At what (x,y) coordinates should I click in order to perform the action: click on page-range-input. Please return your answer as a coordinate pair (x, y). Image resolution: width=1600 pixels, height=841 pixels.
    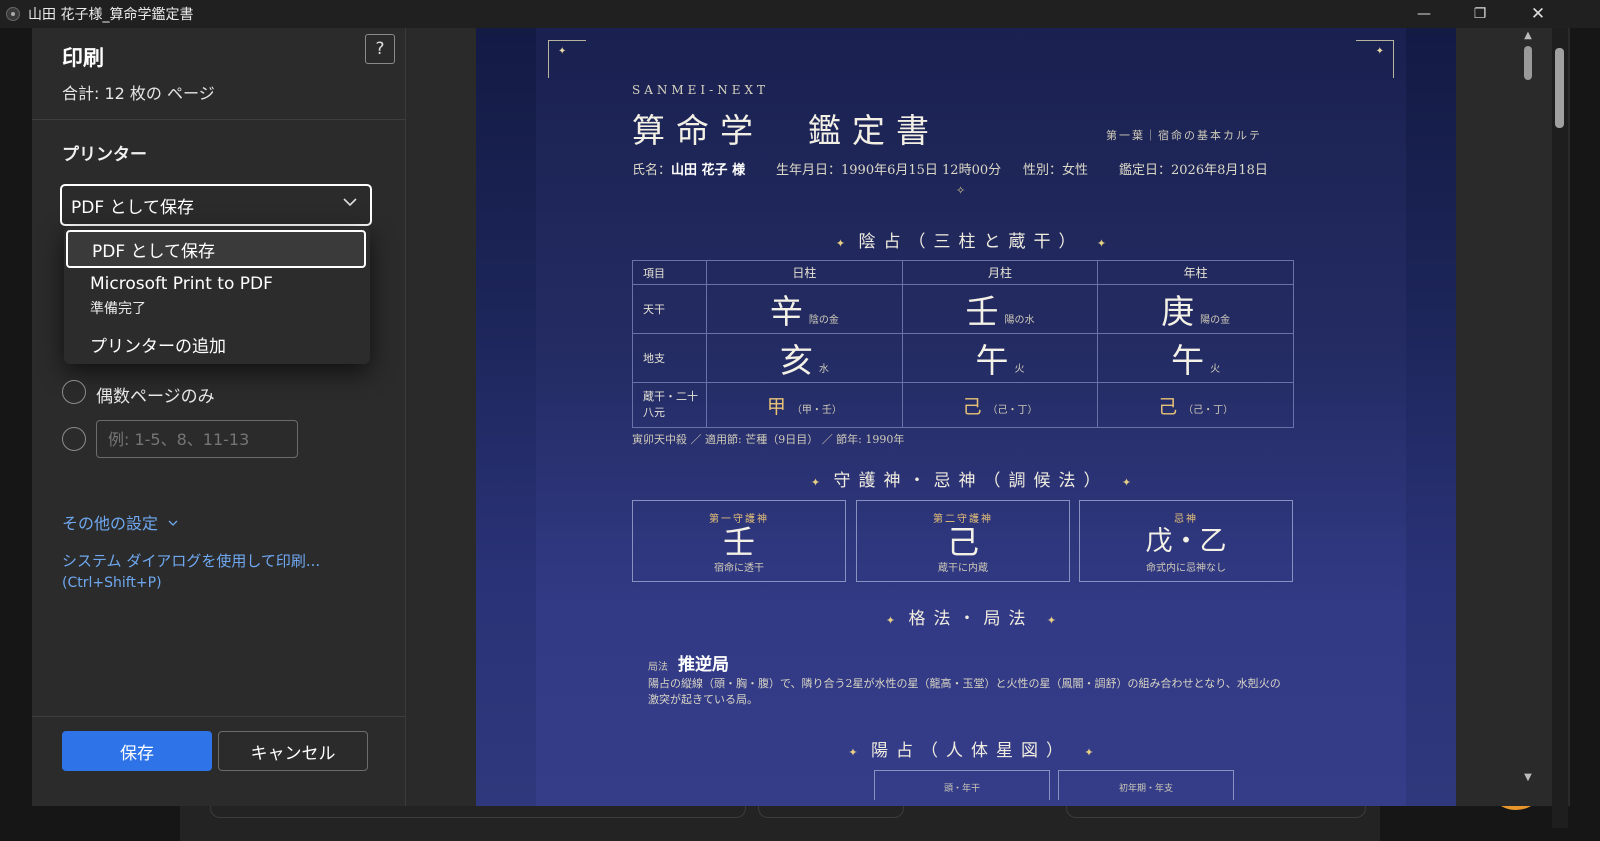
    Looking at the image, I should click on (197, 439).